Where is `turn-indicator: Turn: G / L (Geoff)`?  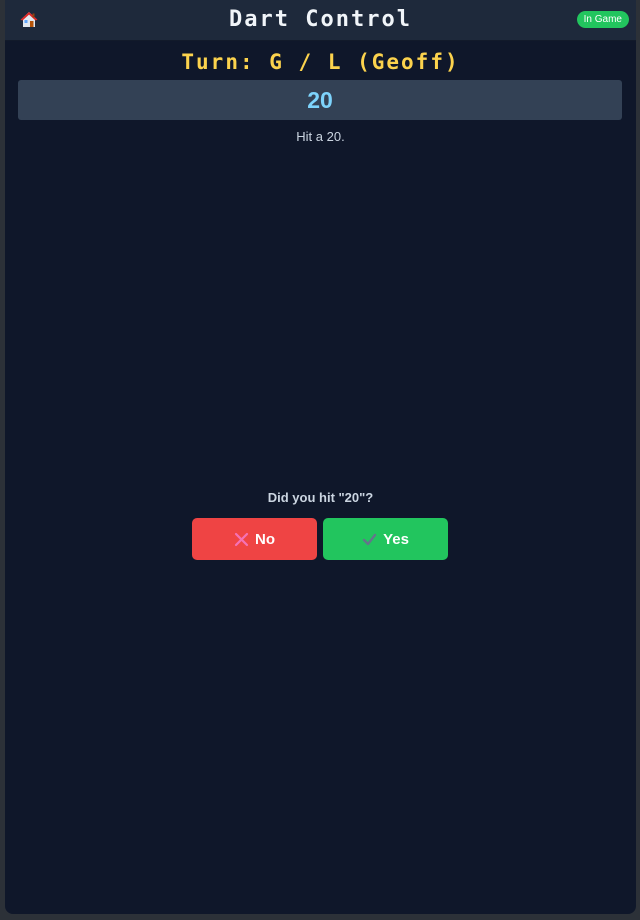
turn-indicator: Turn: G / L (Geoff) is located at coordinates (320, 62).